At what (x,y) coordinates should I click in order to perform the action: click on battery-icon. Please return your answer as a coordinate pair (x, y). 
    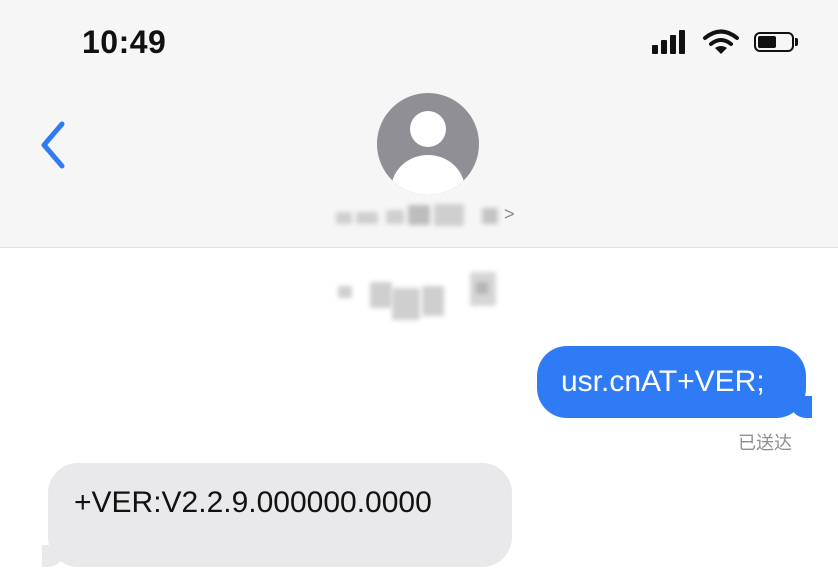
    Looking at the image, I should click on (774, 42).